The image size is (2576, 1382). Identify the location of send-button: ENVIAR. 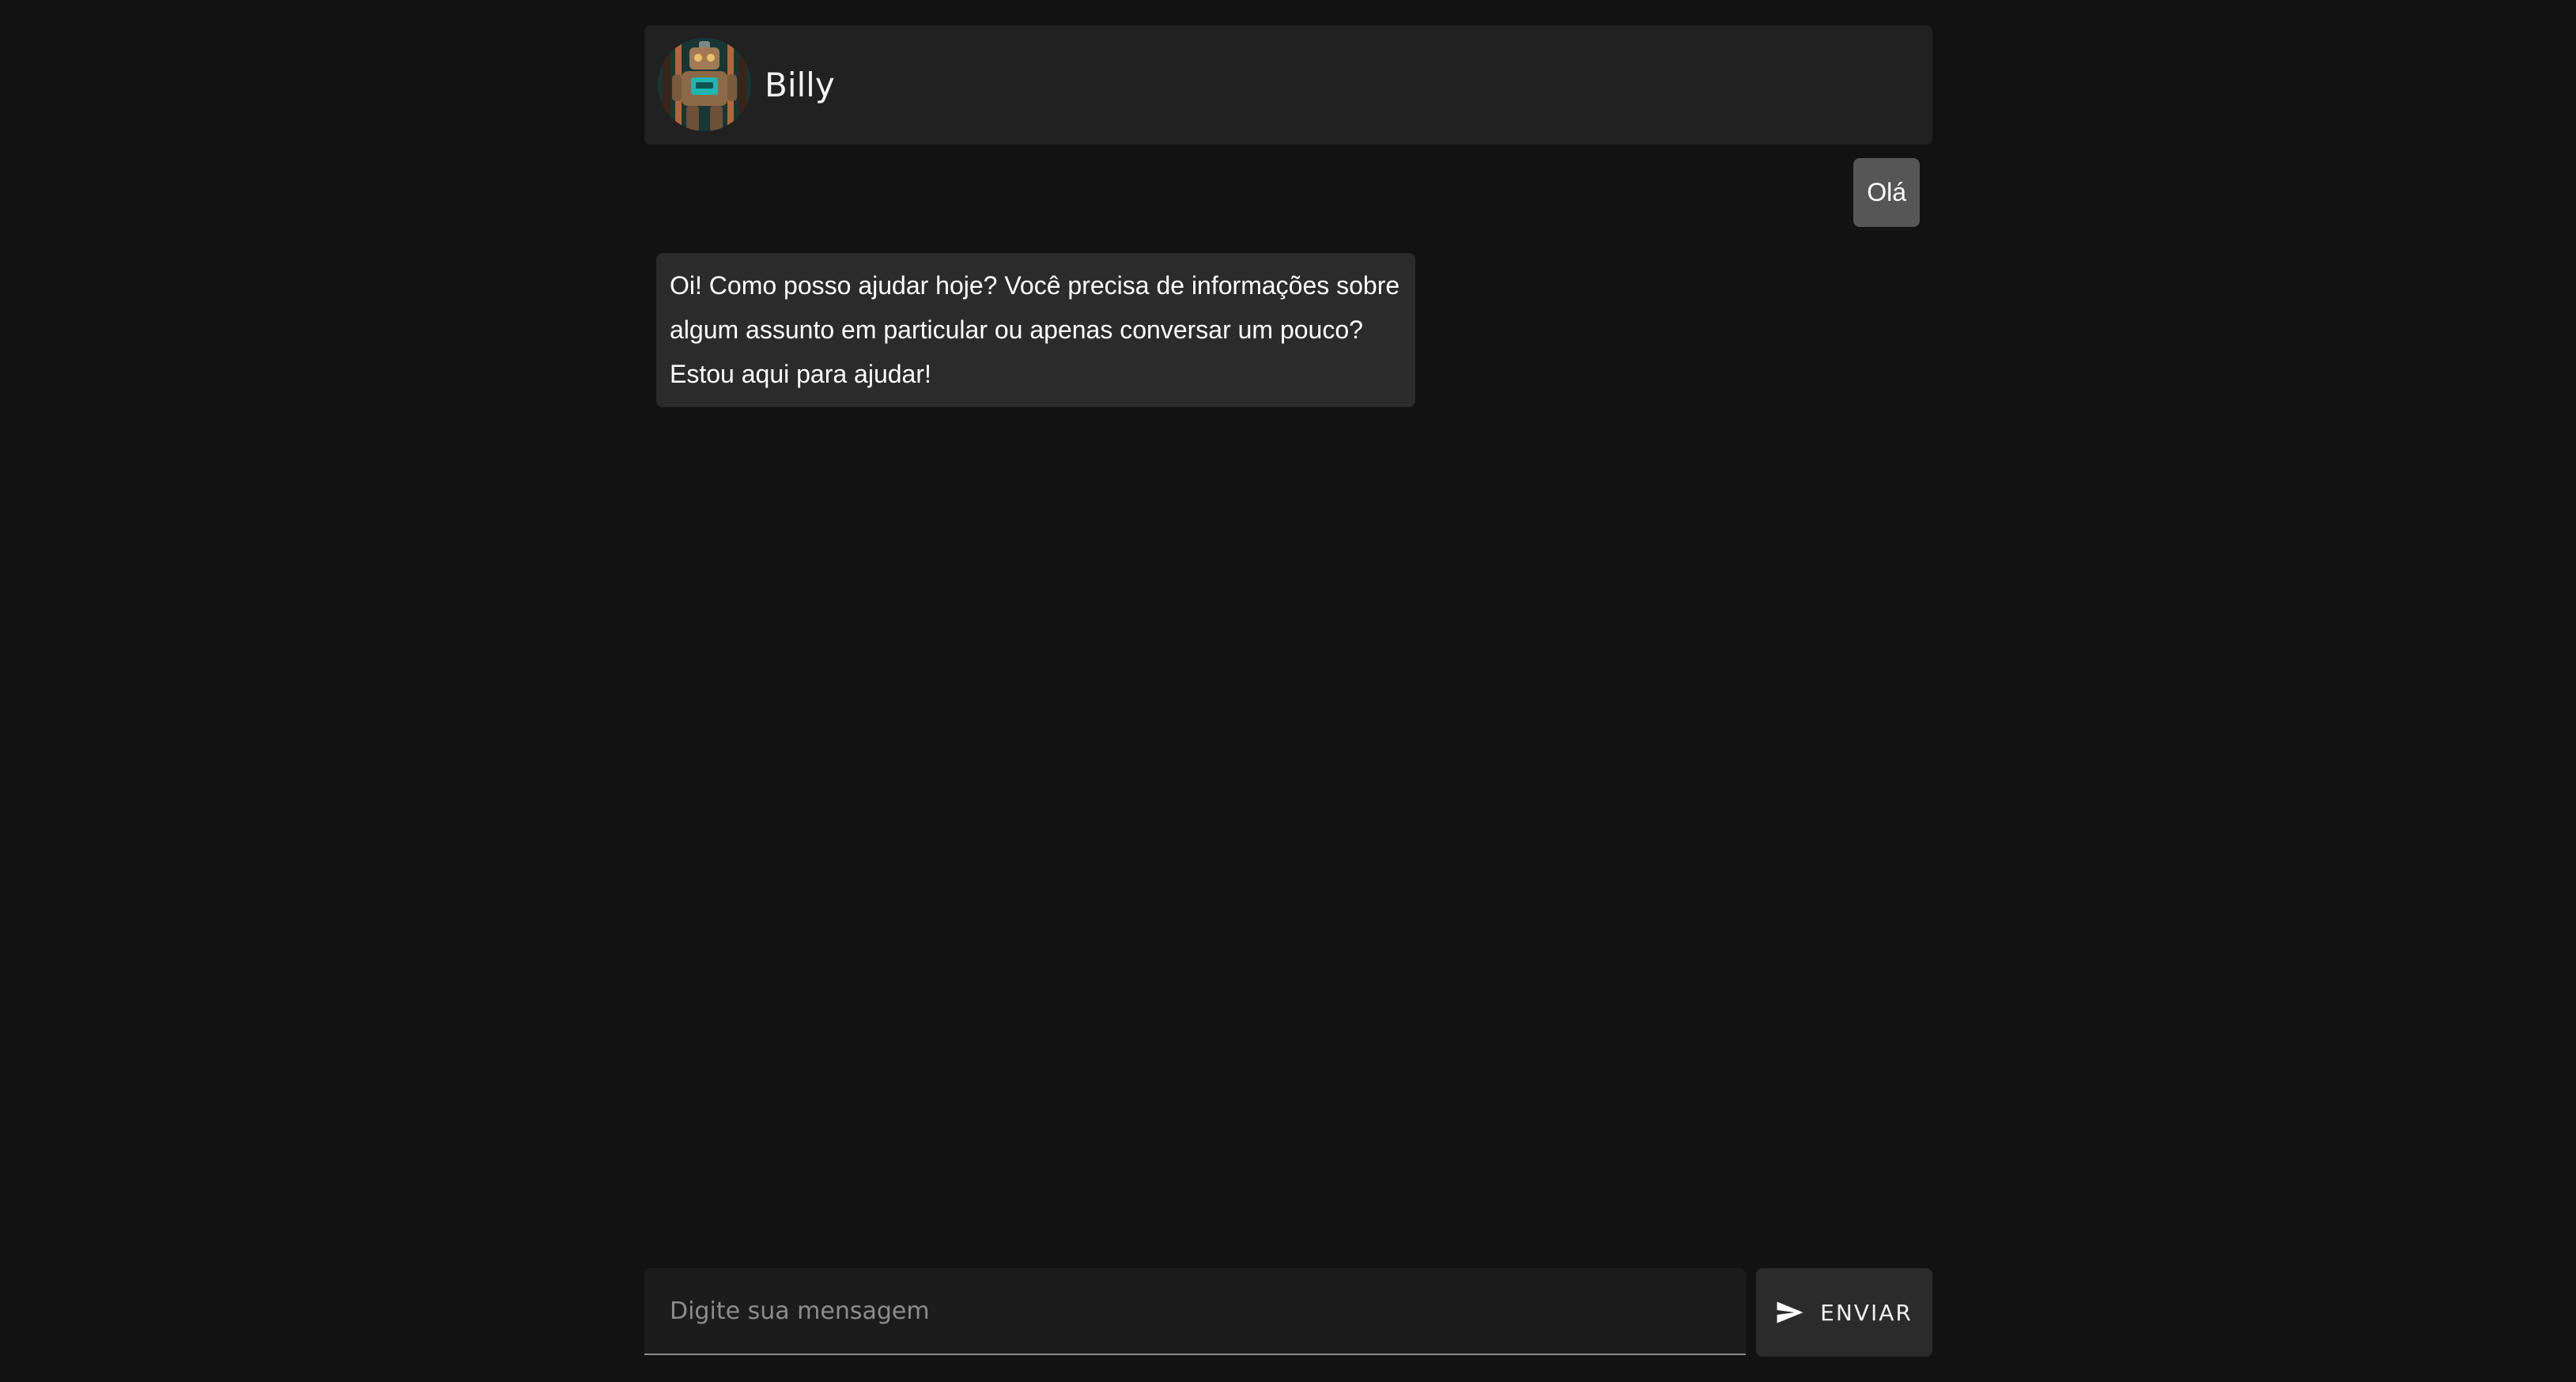
(1844, 1312).